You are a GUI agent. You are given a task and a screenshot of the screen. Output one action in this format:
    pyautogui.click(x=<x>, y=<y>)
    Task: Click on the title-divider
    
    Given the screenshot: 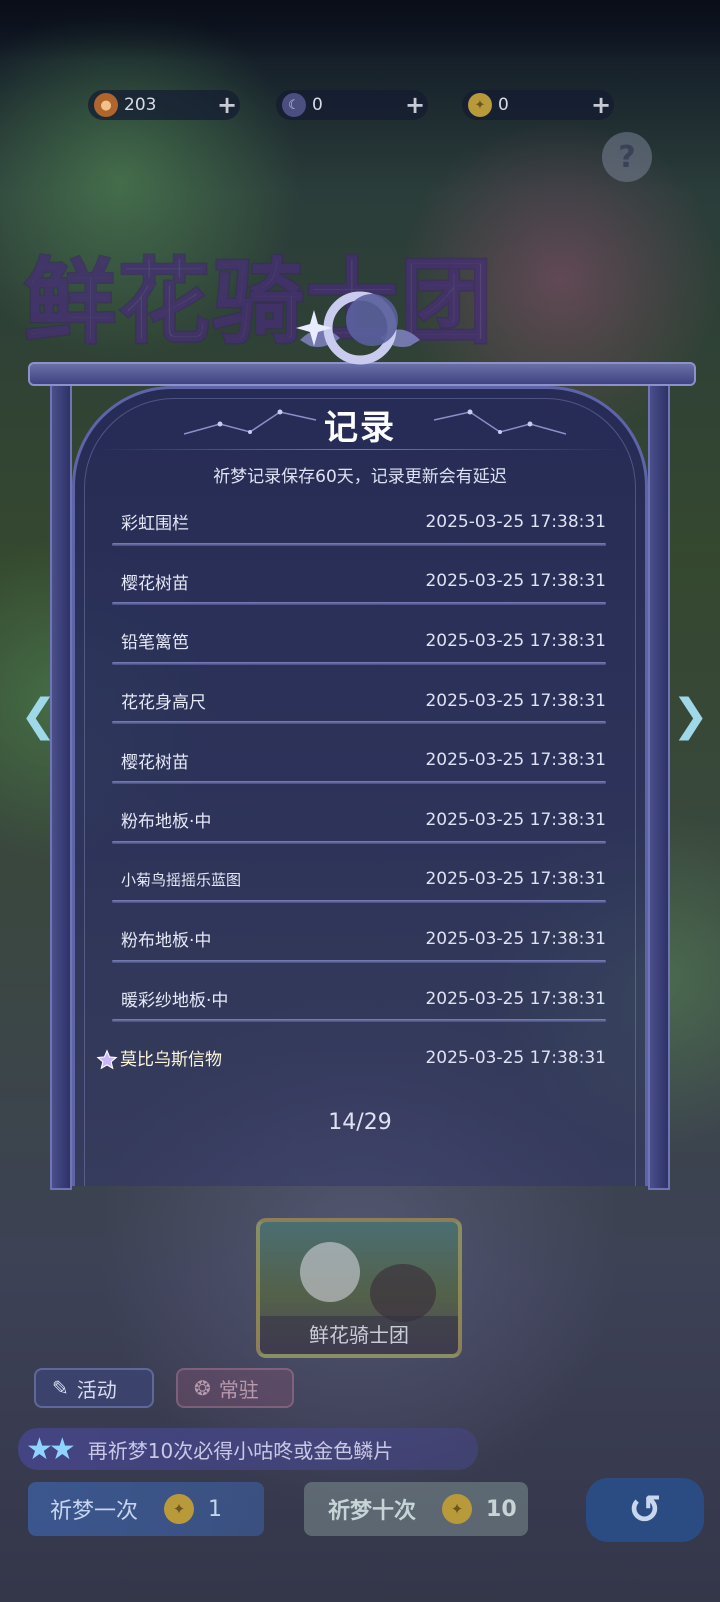 What is the action you would take?
    pyautogui.click(x=360, y=449)
    